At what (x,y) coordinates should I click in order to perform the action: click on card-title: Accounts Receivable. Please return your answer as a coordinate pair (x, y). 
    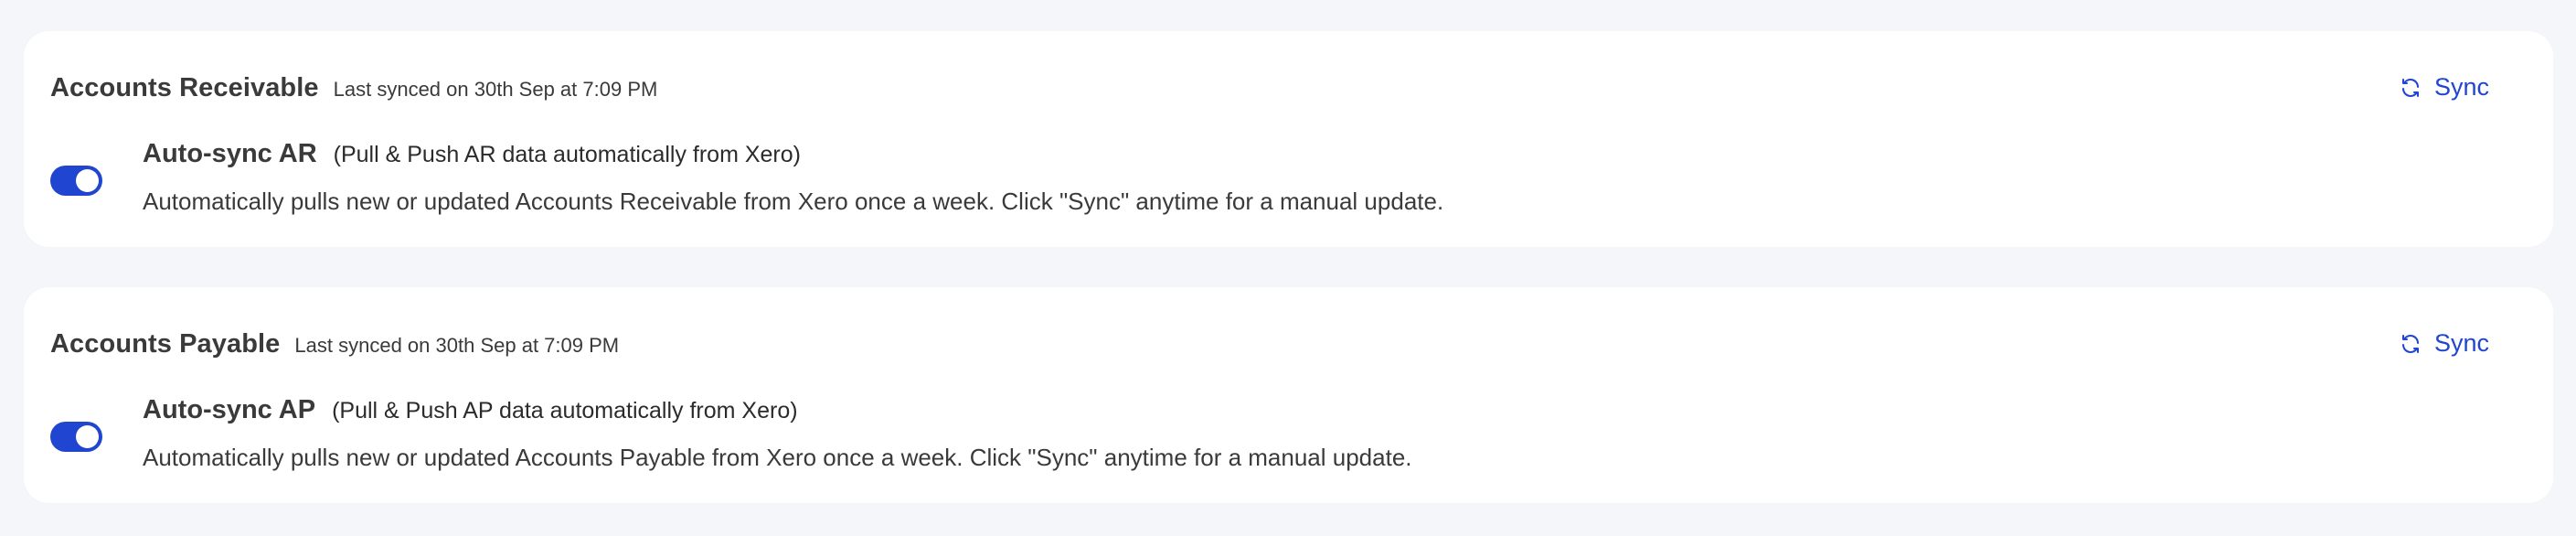
    Looking at the image, I should click on (184, 87).